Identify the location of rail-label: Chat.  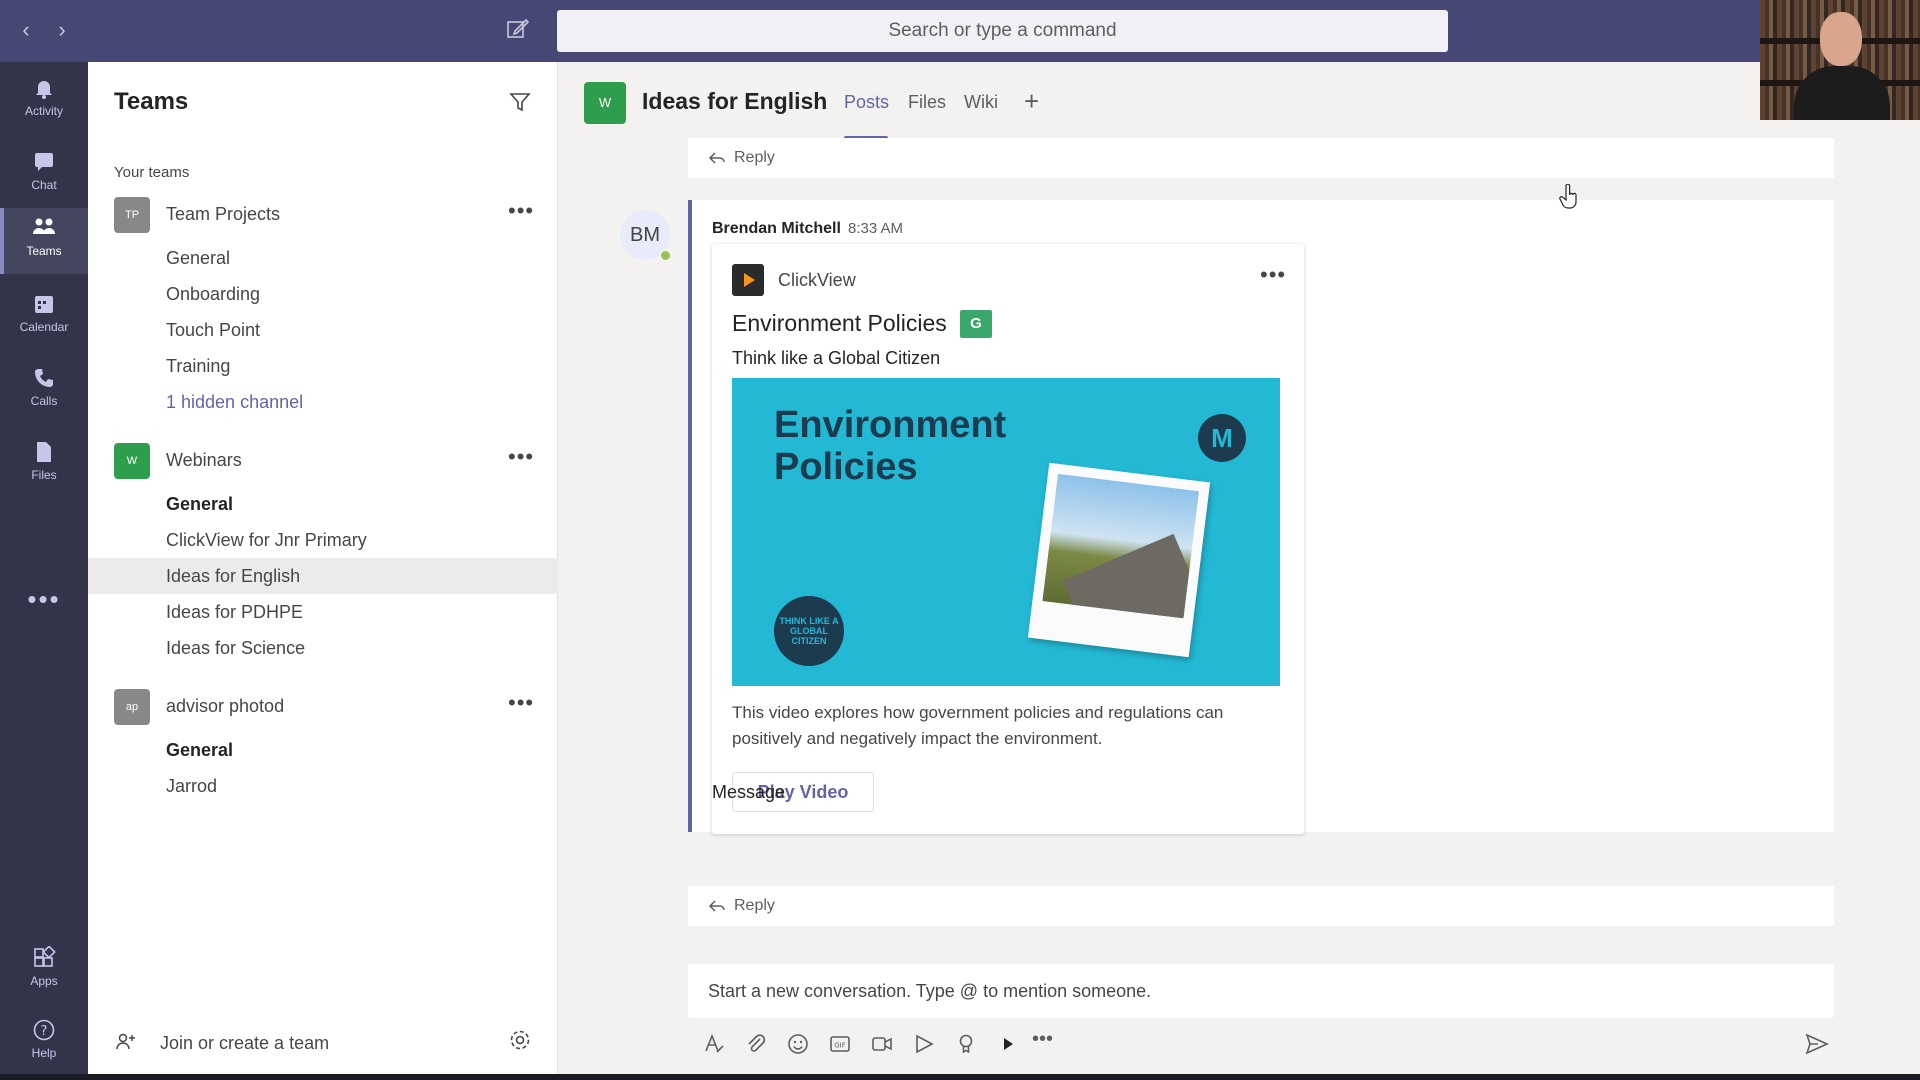
(44, 185).